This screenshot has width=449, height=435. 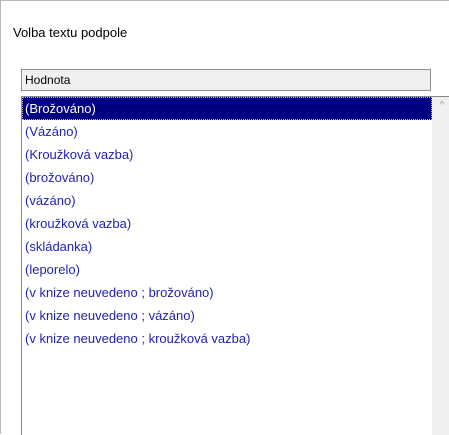 I want to click on list-item: (v knize neuvedeno ; vázáno), so click(x=227, y=315).